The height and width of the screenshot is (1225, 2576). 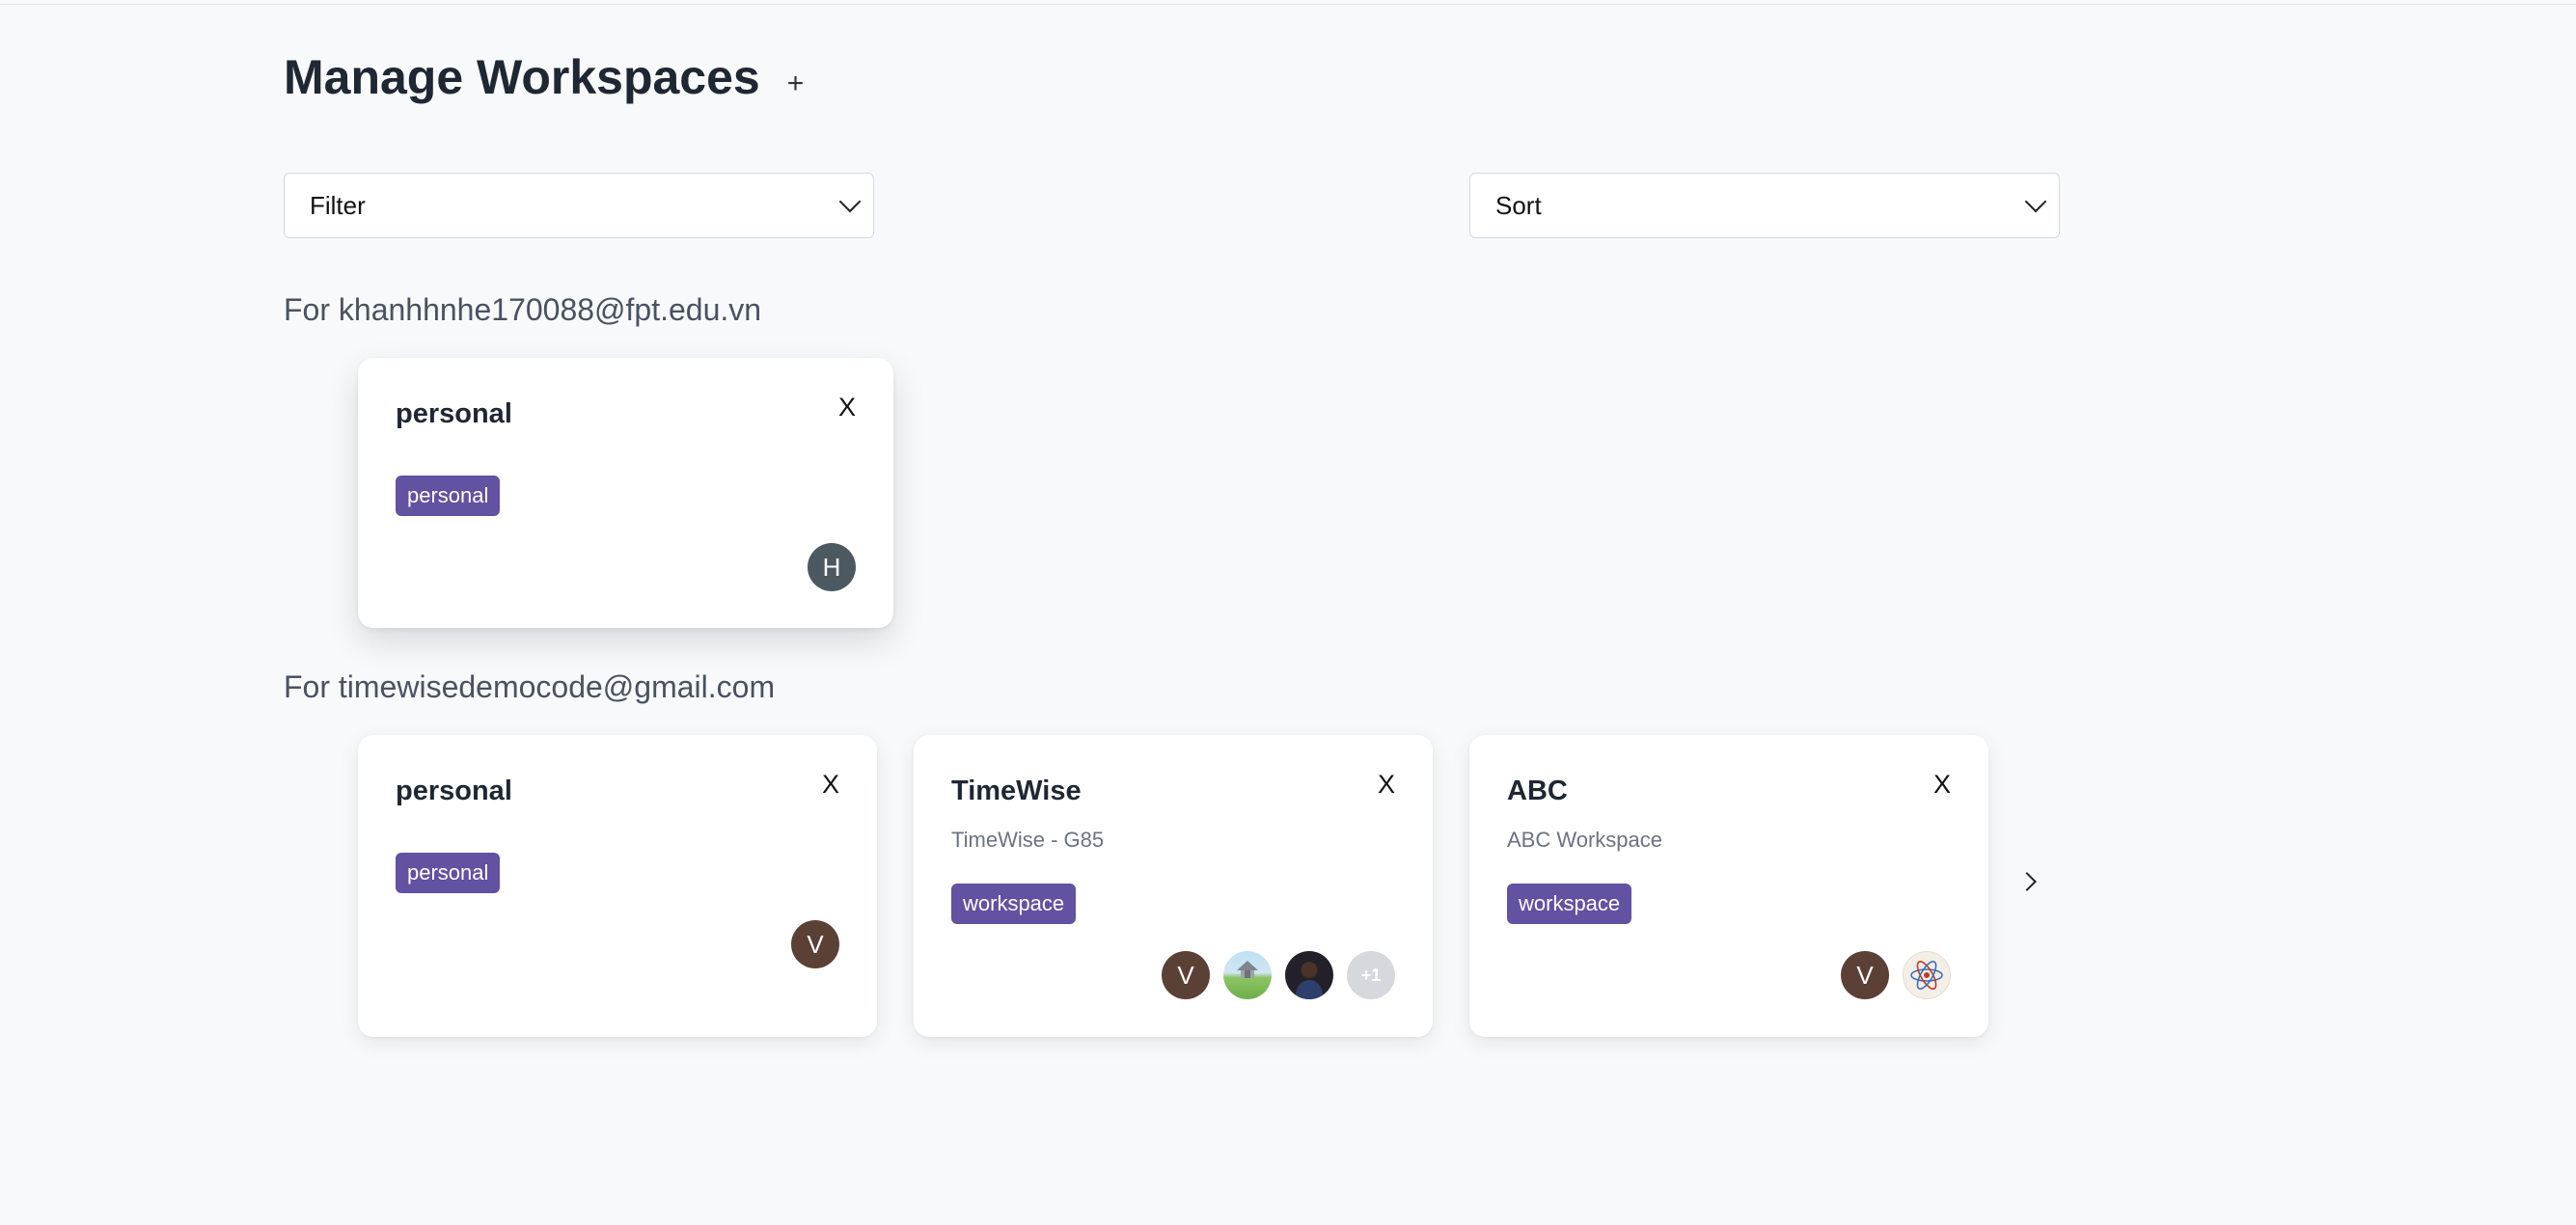 What do you see at coordinates (338, 205) in the screenshot?
I see `filter-select-label: Filter` at bounding box center [338, 205].